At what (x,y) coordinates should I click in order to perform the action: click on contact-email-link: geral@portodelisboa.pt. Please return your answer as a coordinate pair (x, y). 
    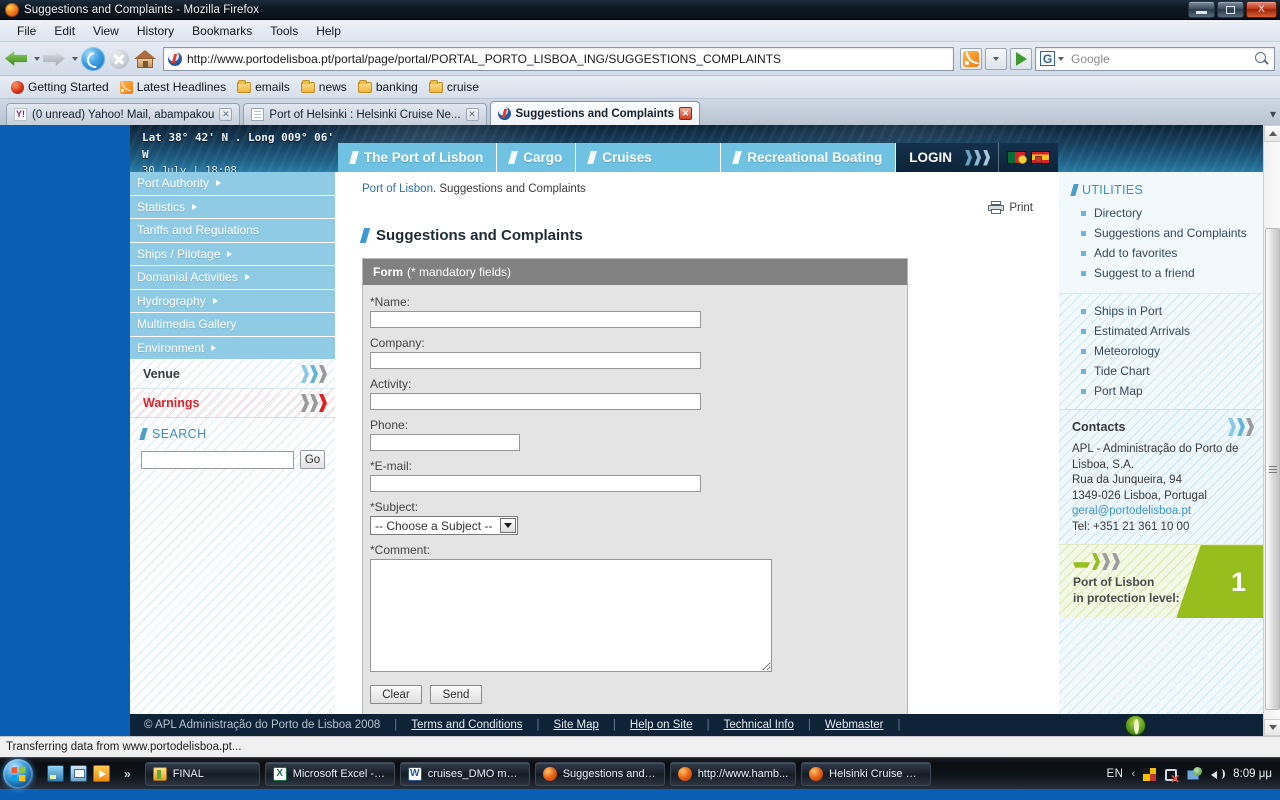
    Looking at the image, I should click on (1131, 511).